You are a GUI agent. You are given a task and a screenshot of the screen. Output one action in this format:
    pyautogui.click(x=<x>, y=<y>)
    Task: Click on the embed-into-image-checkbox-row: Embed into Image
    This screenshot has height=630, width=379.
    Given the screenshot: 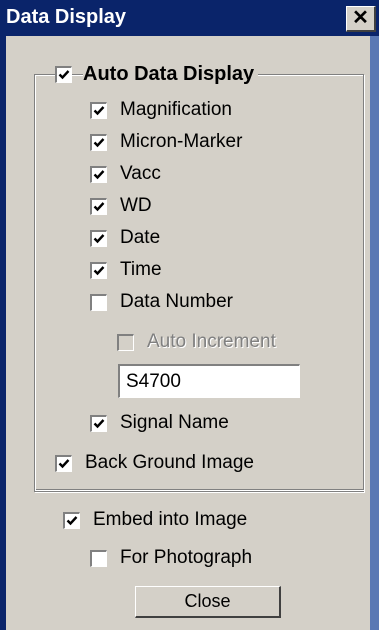 What is the action you would take?
    pyautogui.click(x=155, y=520)
    